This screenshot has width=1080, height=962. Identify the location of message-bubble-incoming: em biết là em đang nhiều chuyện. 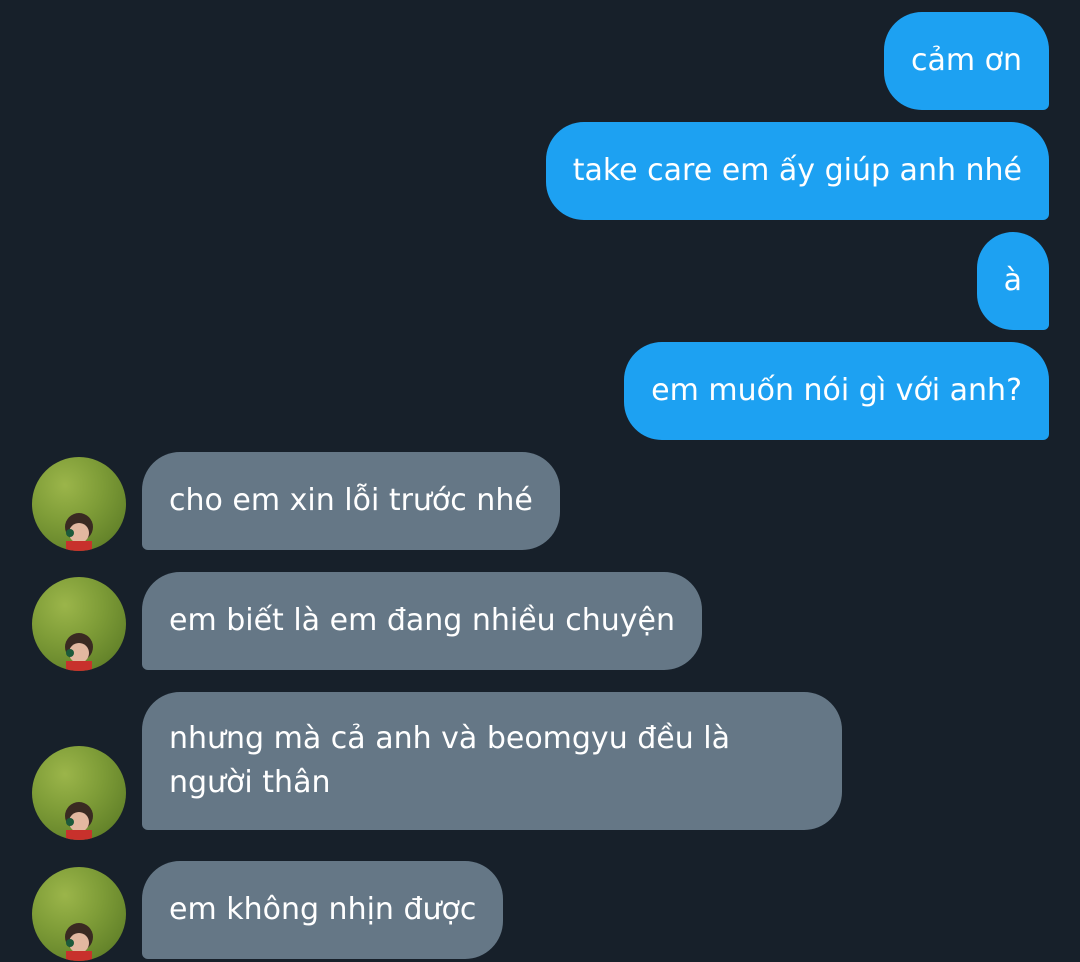
(422, 621).